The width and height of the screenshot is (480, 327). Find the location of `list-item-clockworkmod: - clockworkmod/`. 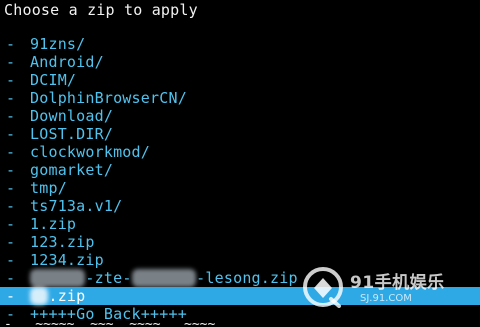

list-item-clockworkmod: - clockworkmod/ is located at coordinates (240, 152).